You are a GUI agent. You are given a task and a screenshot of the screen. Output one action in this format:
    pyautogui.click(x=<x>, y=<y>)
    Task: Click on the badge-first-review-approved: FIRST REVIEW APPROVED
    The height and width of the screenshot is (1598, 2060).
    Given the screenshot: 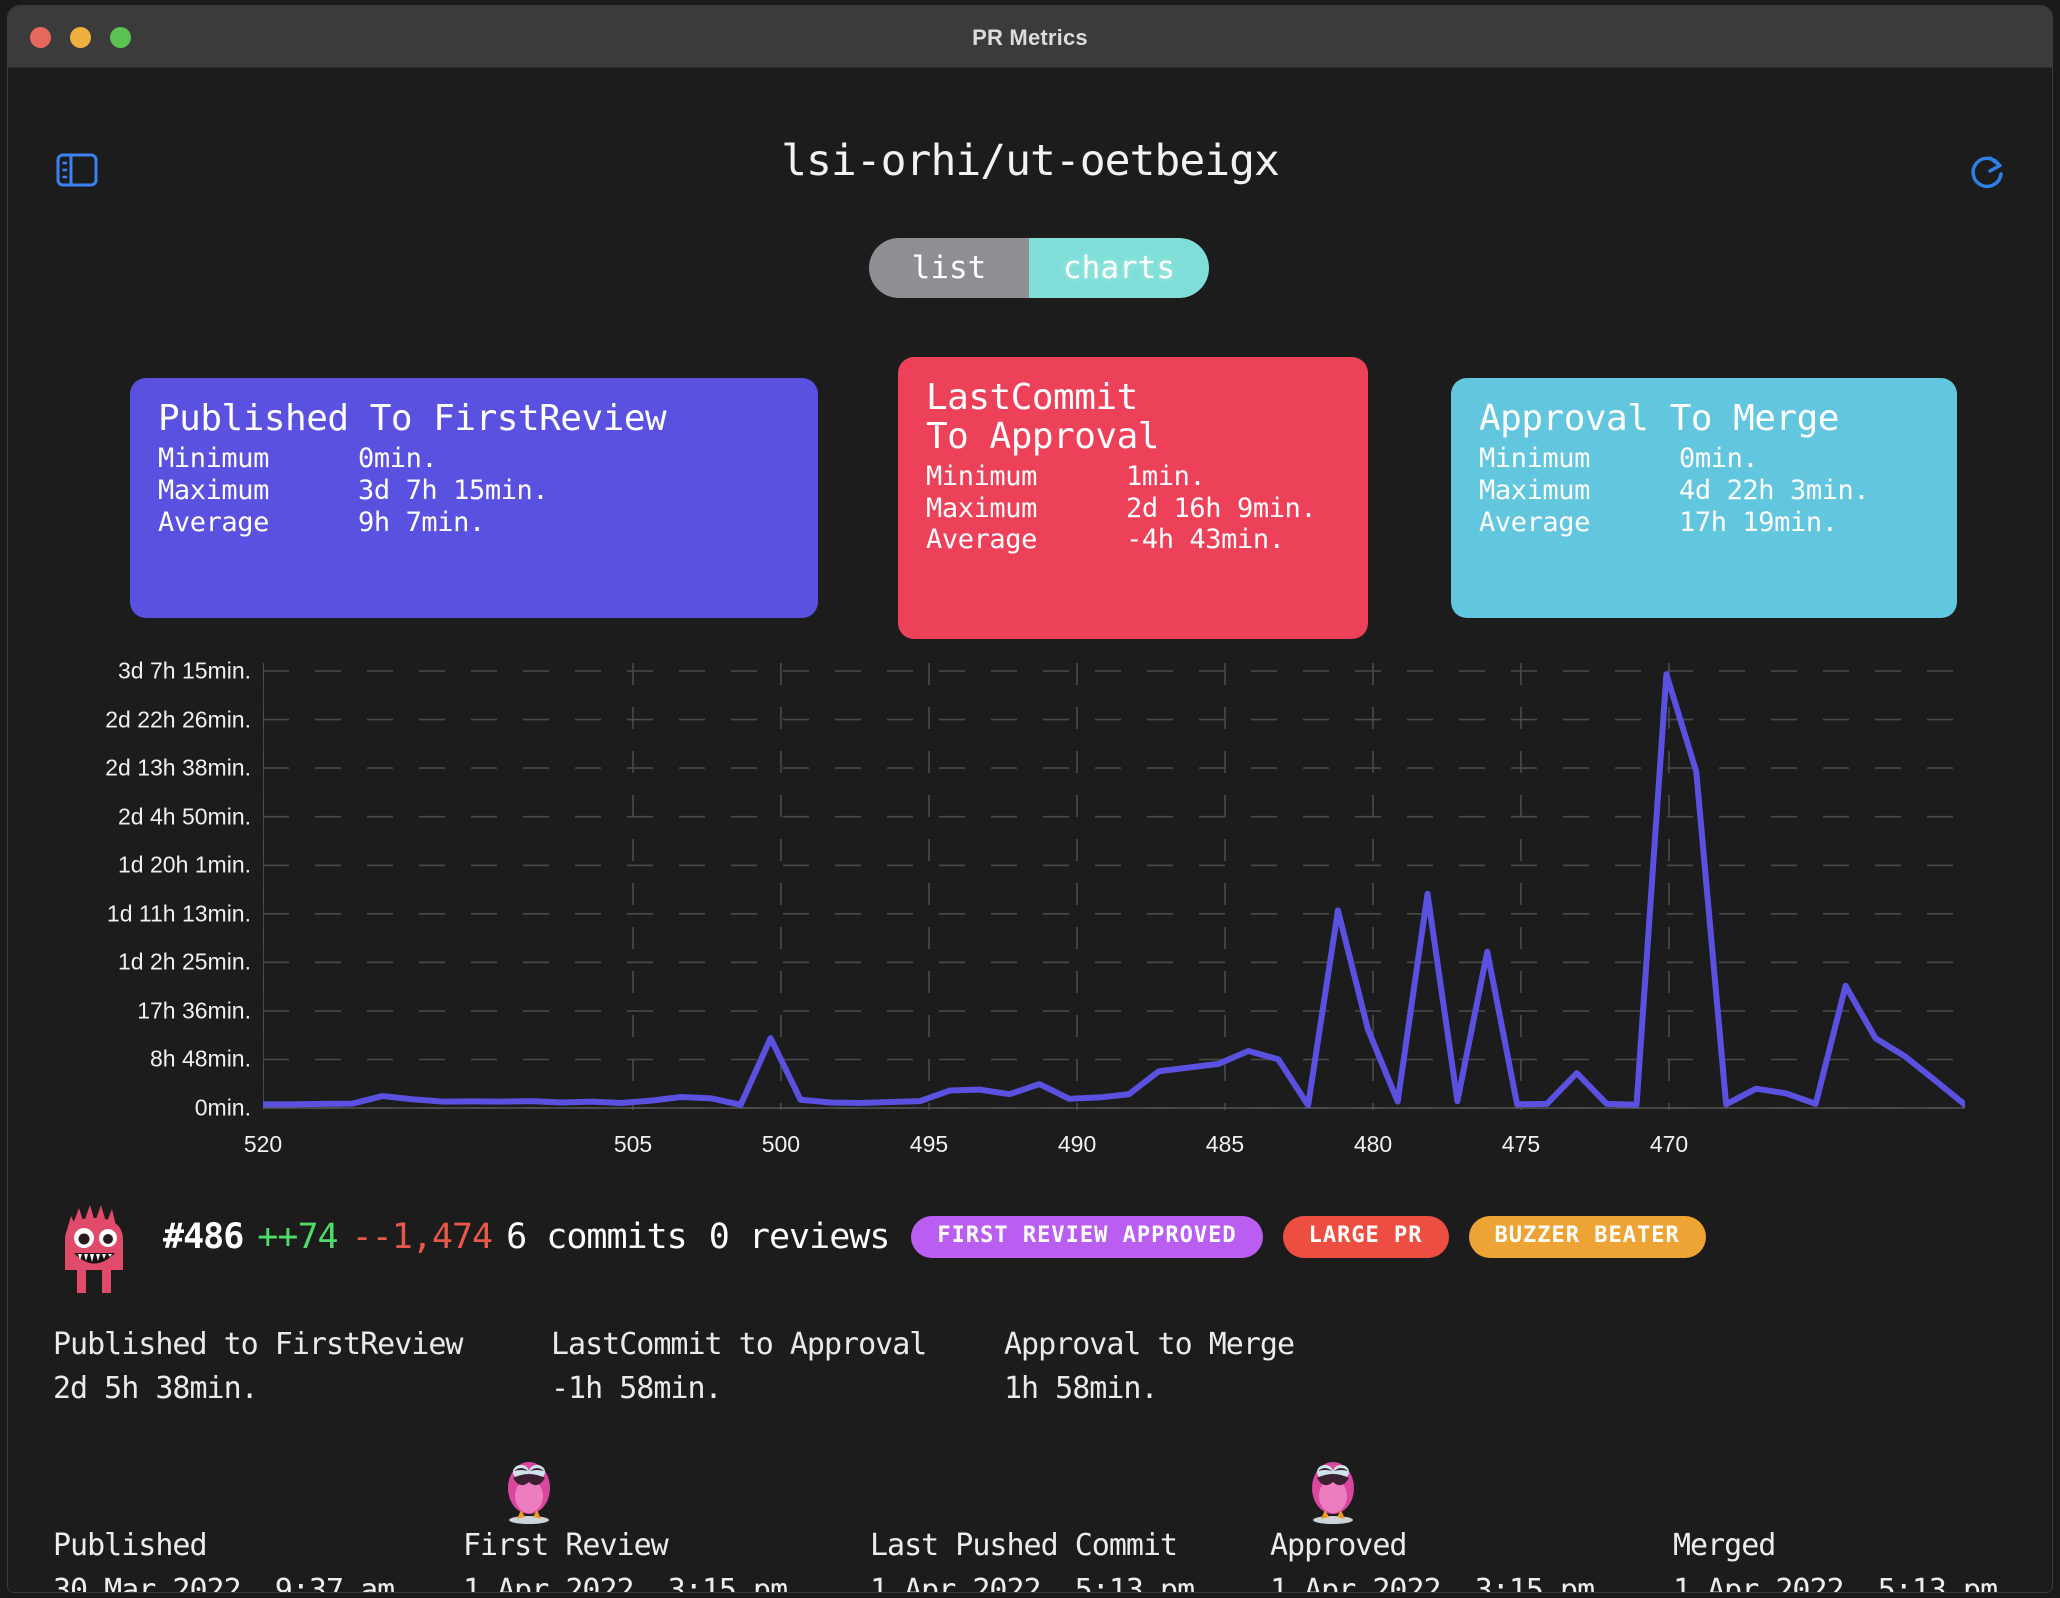 What is the action you would take?
    pyautogui.click(x=1087, y=1237)
    